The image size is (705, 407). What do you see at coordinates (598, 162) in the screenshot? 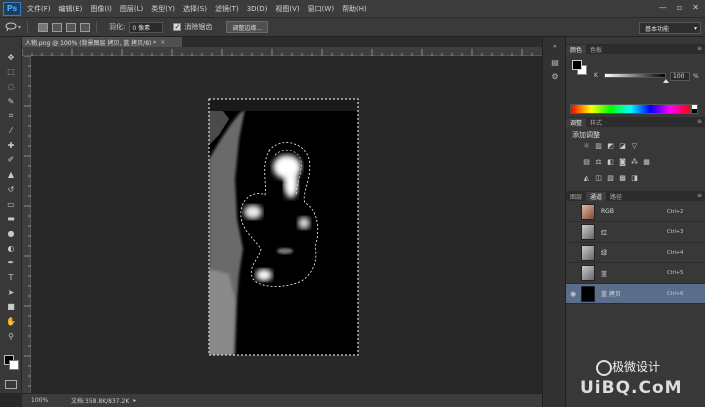
I see `color-balance-icon: ⚖` at bounding box center [598, 162].